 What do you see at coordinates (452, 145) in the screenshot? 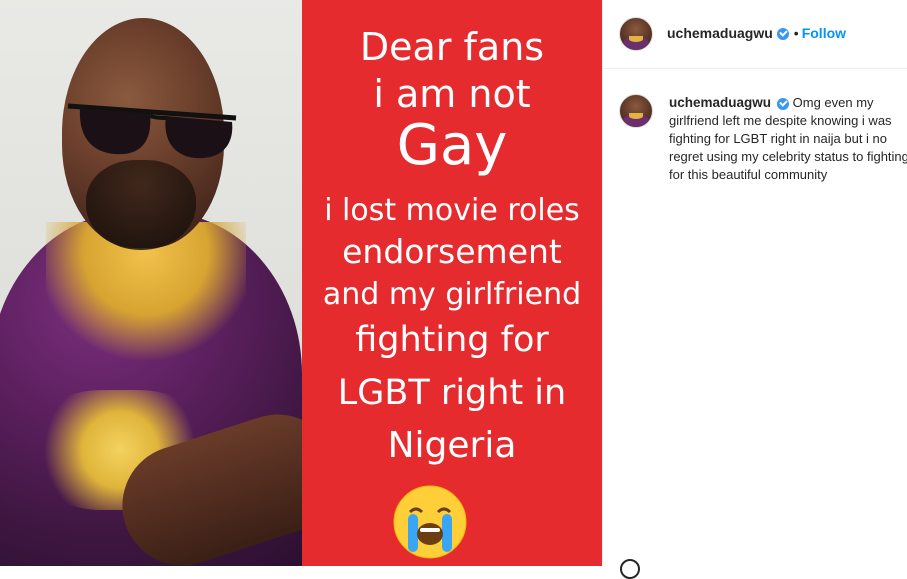
I see `headline-line-3: Gay` at bounding box center [452, 145].